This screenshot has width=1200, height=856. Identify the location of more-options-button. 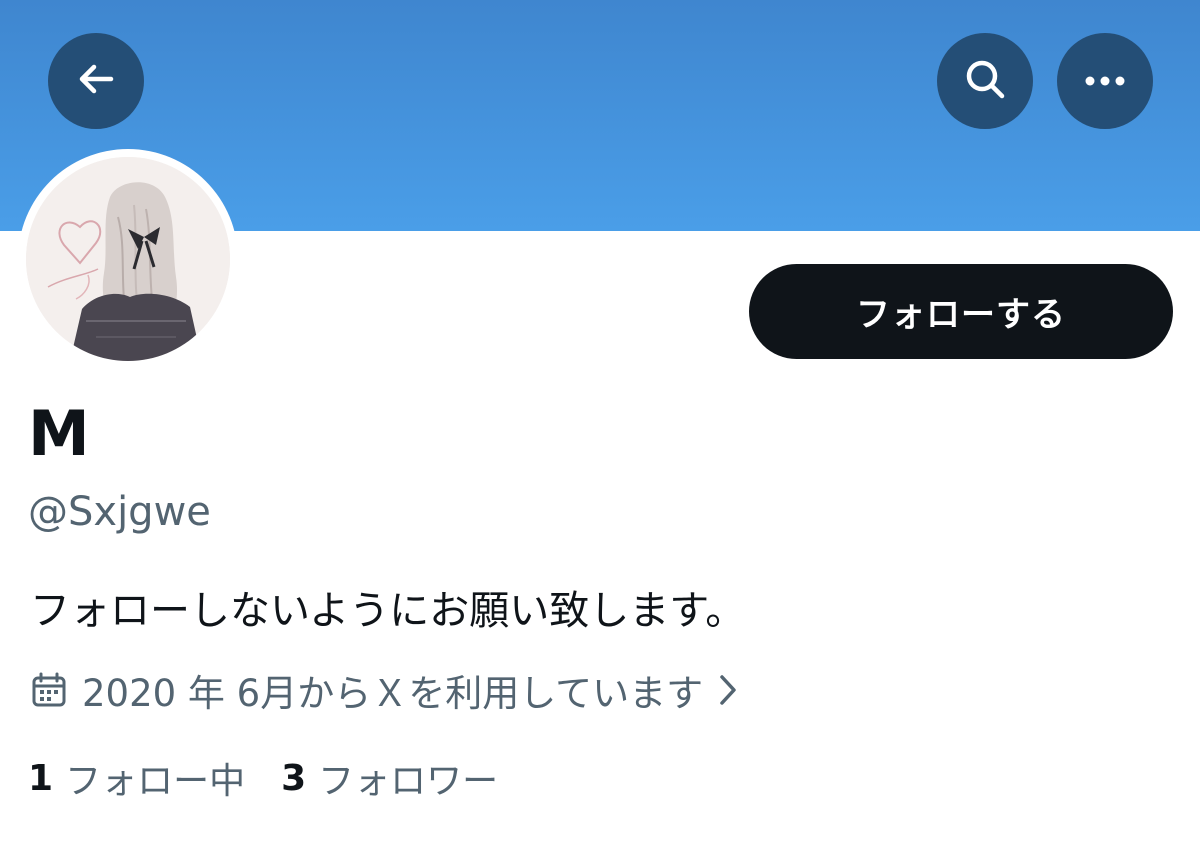
(1105, 81).